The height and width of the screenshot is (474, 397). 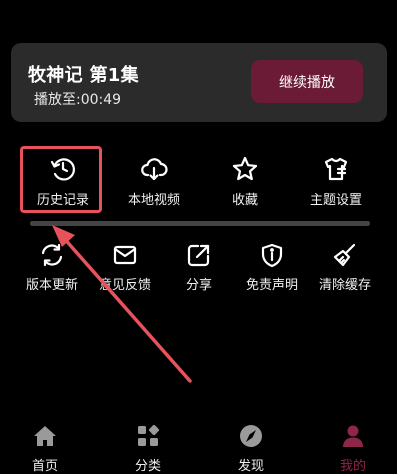 What do you see at coordinates (353, 438) in the screenshot?
I see `person-icon` at bounding box center [353, 438].